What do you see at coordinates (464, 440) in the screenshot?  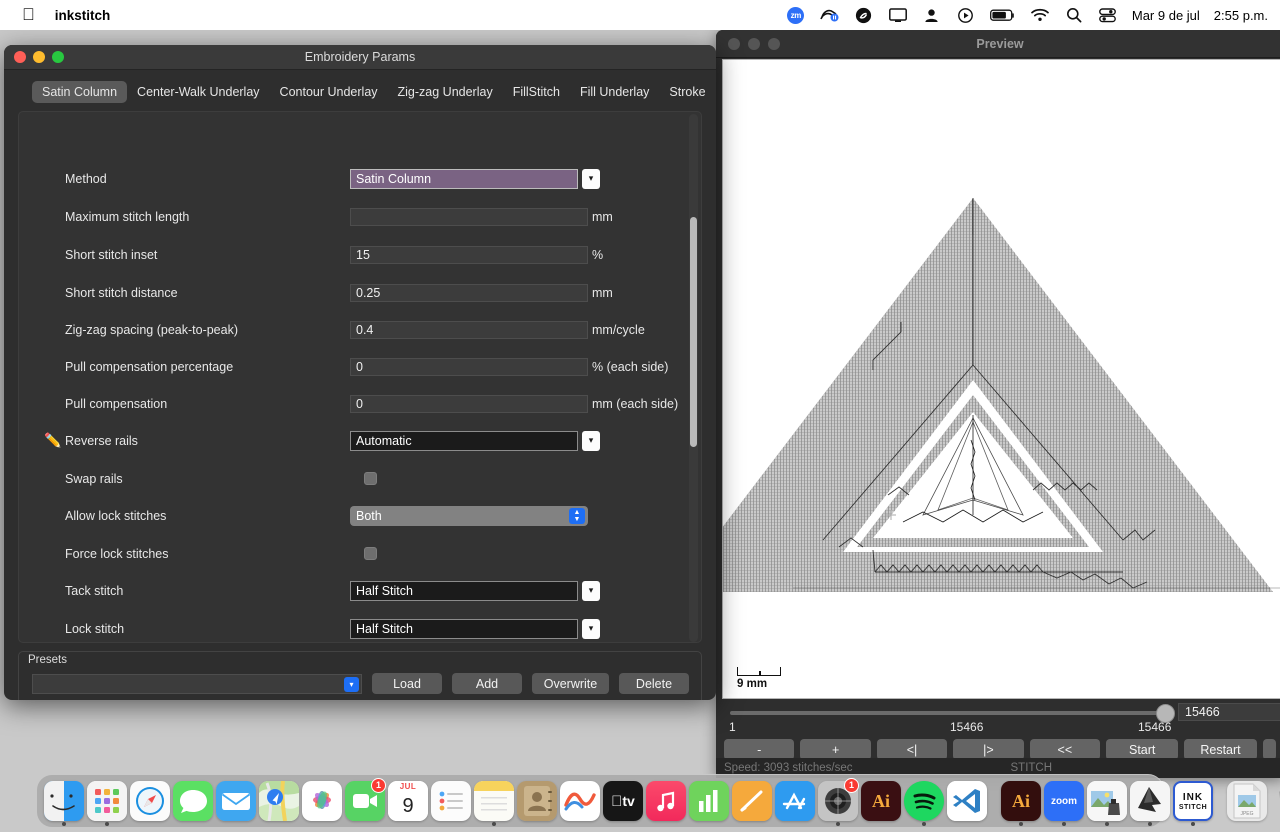 I see `reverse-rails-combo-input: Automatic` at bounding box center [464, 440].